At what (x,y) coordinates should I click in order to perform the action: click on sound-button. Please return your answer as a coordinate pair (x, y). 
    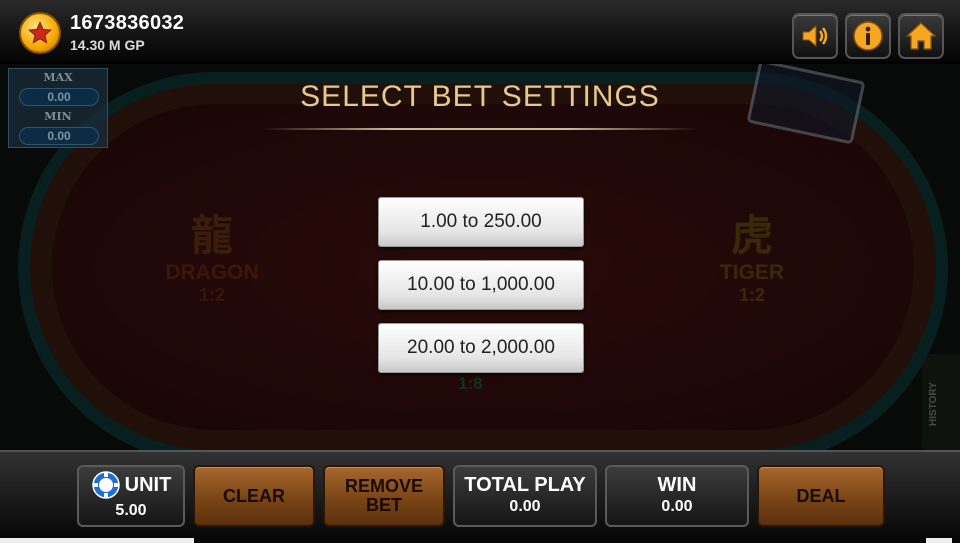
    Looking at the image, I should click on (815, 36).